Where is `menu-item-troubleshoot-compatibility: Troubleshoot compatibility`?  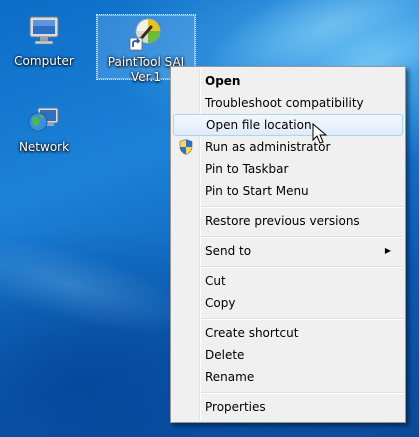
menu-item-troubleshoot-compatibility: Troubleshoot compatibility is located at coordinates (288, 103).